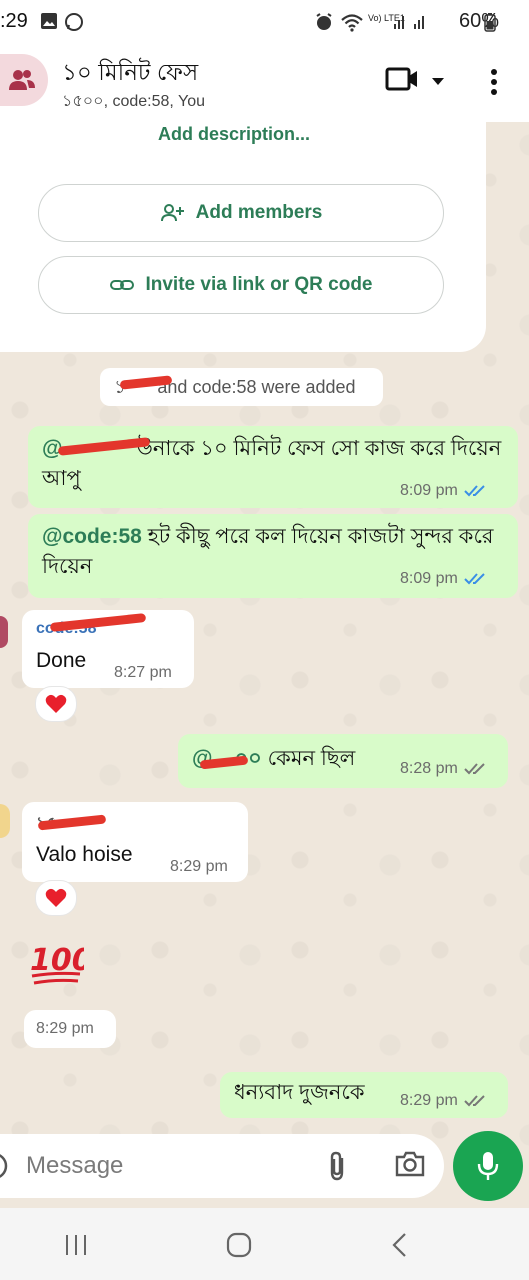 Image resolution: width=529 pixels, height=1280 pixels. I want to click on message-bubble-in: ১৫ Valo hoise 8:29 pm, so click(135, 842).